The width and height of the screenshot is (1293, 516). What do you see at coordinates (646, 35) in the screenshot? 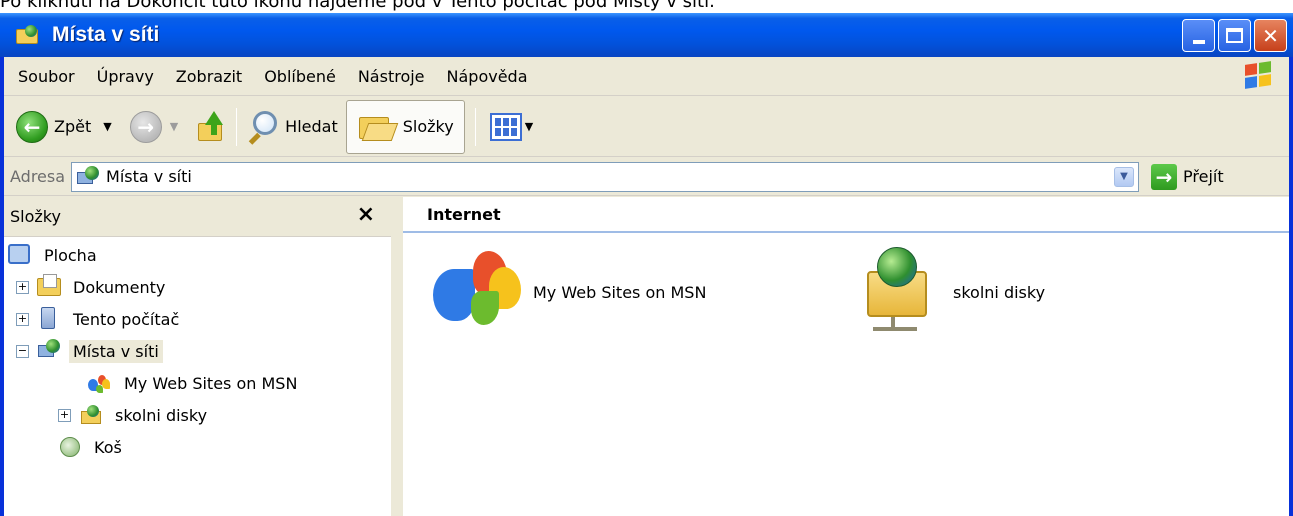
I see `title-bar: Místa v síti ✕` at bounding box center [646, 35].